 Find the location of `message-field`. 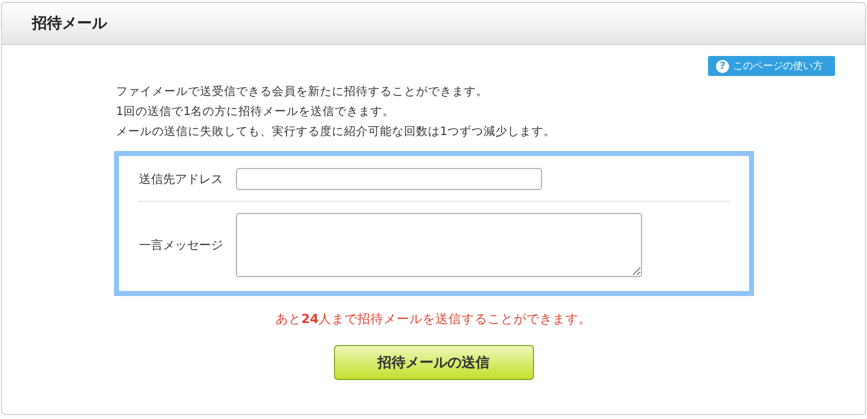

message-field is located at coordinates (439, 245).